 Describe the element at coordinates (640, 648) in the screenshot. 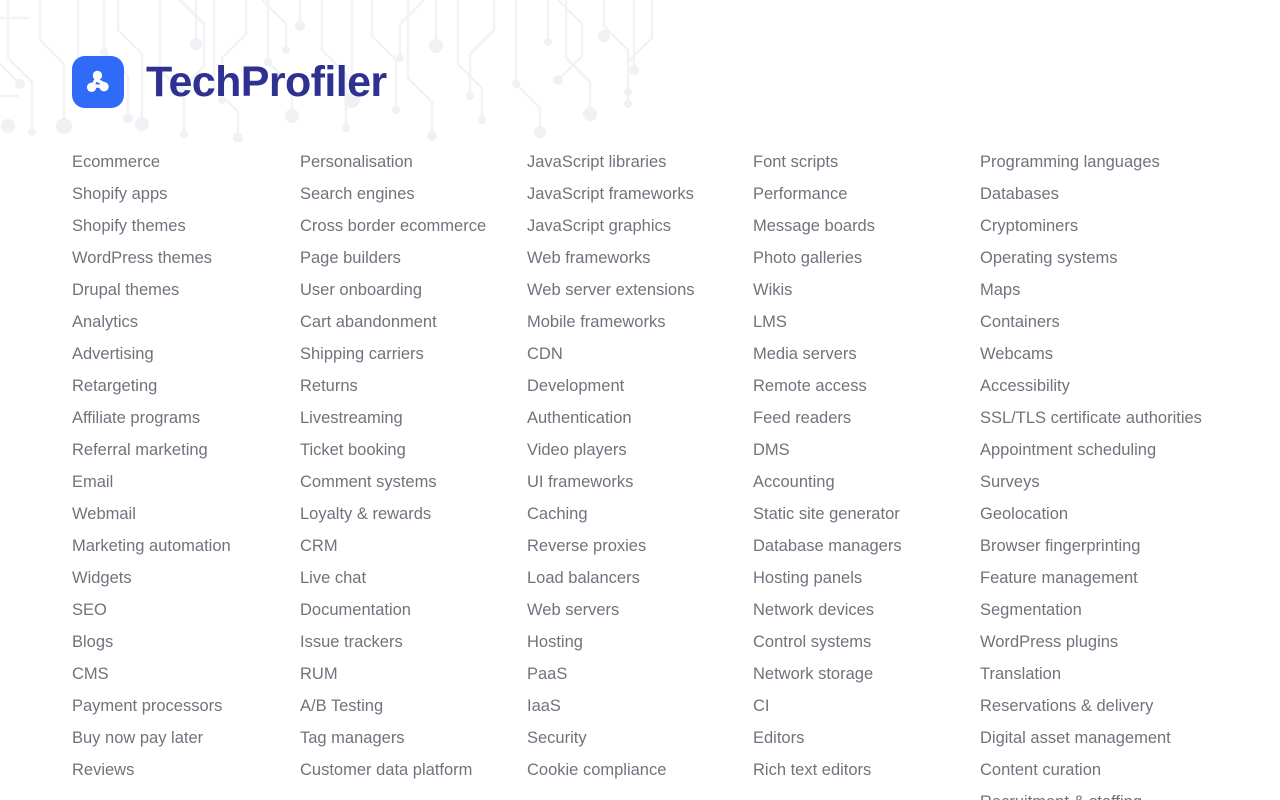

I see `category-link: Hosting` at that location.